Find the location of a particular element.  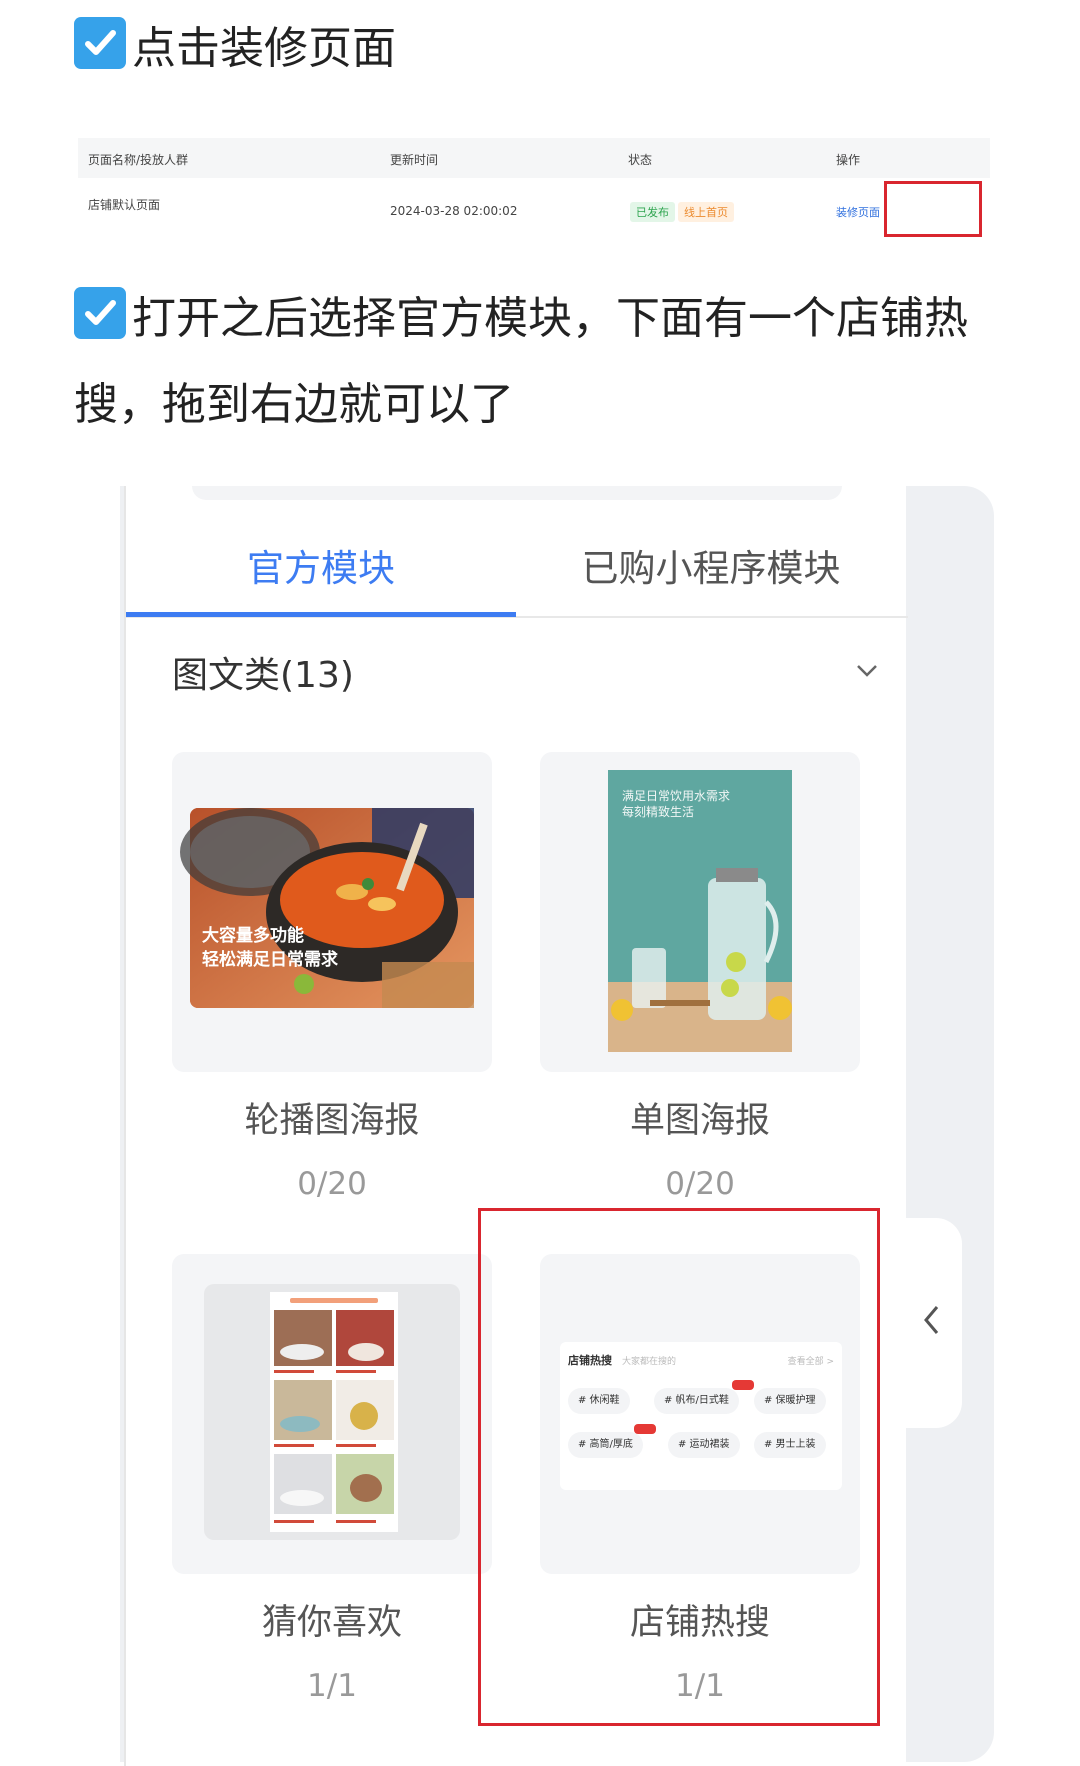

module-count-carousel: 0/20 is located at coordinates (332, 1184).